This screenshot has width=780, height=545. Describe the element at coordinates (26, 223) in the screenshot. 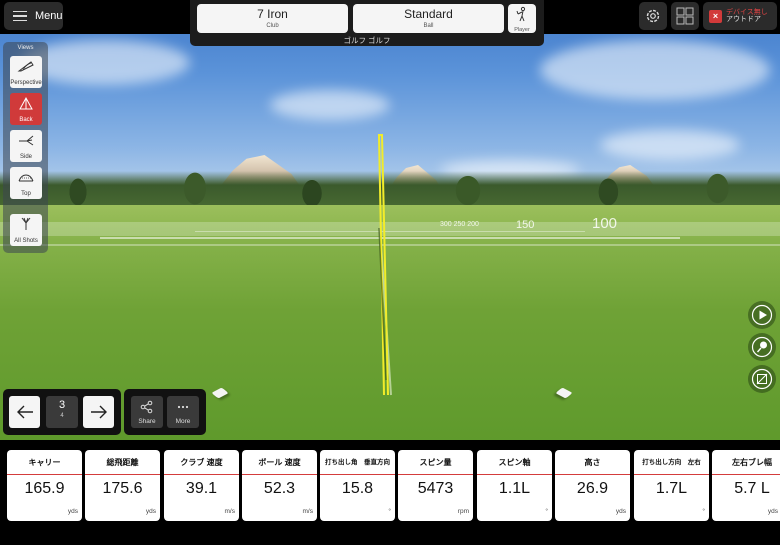

I see `all-shots-icon` at that location.